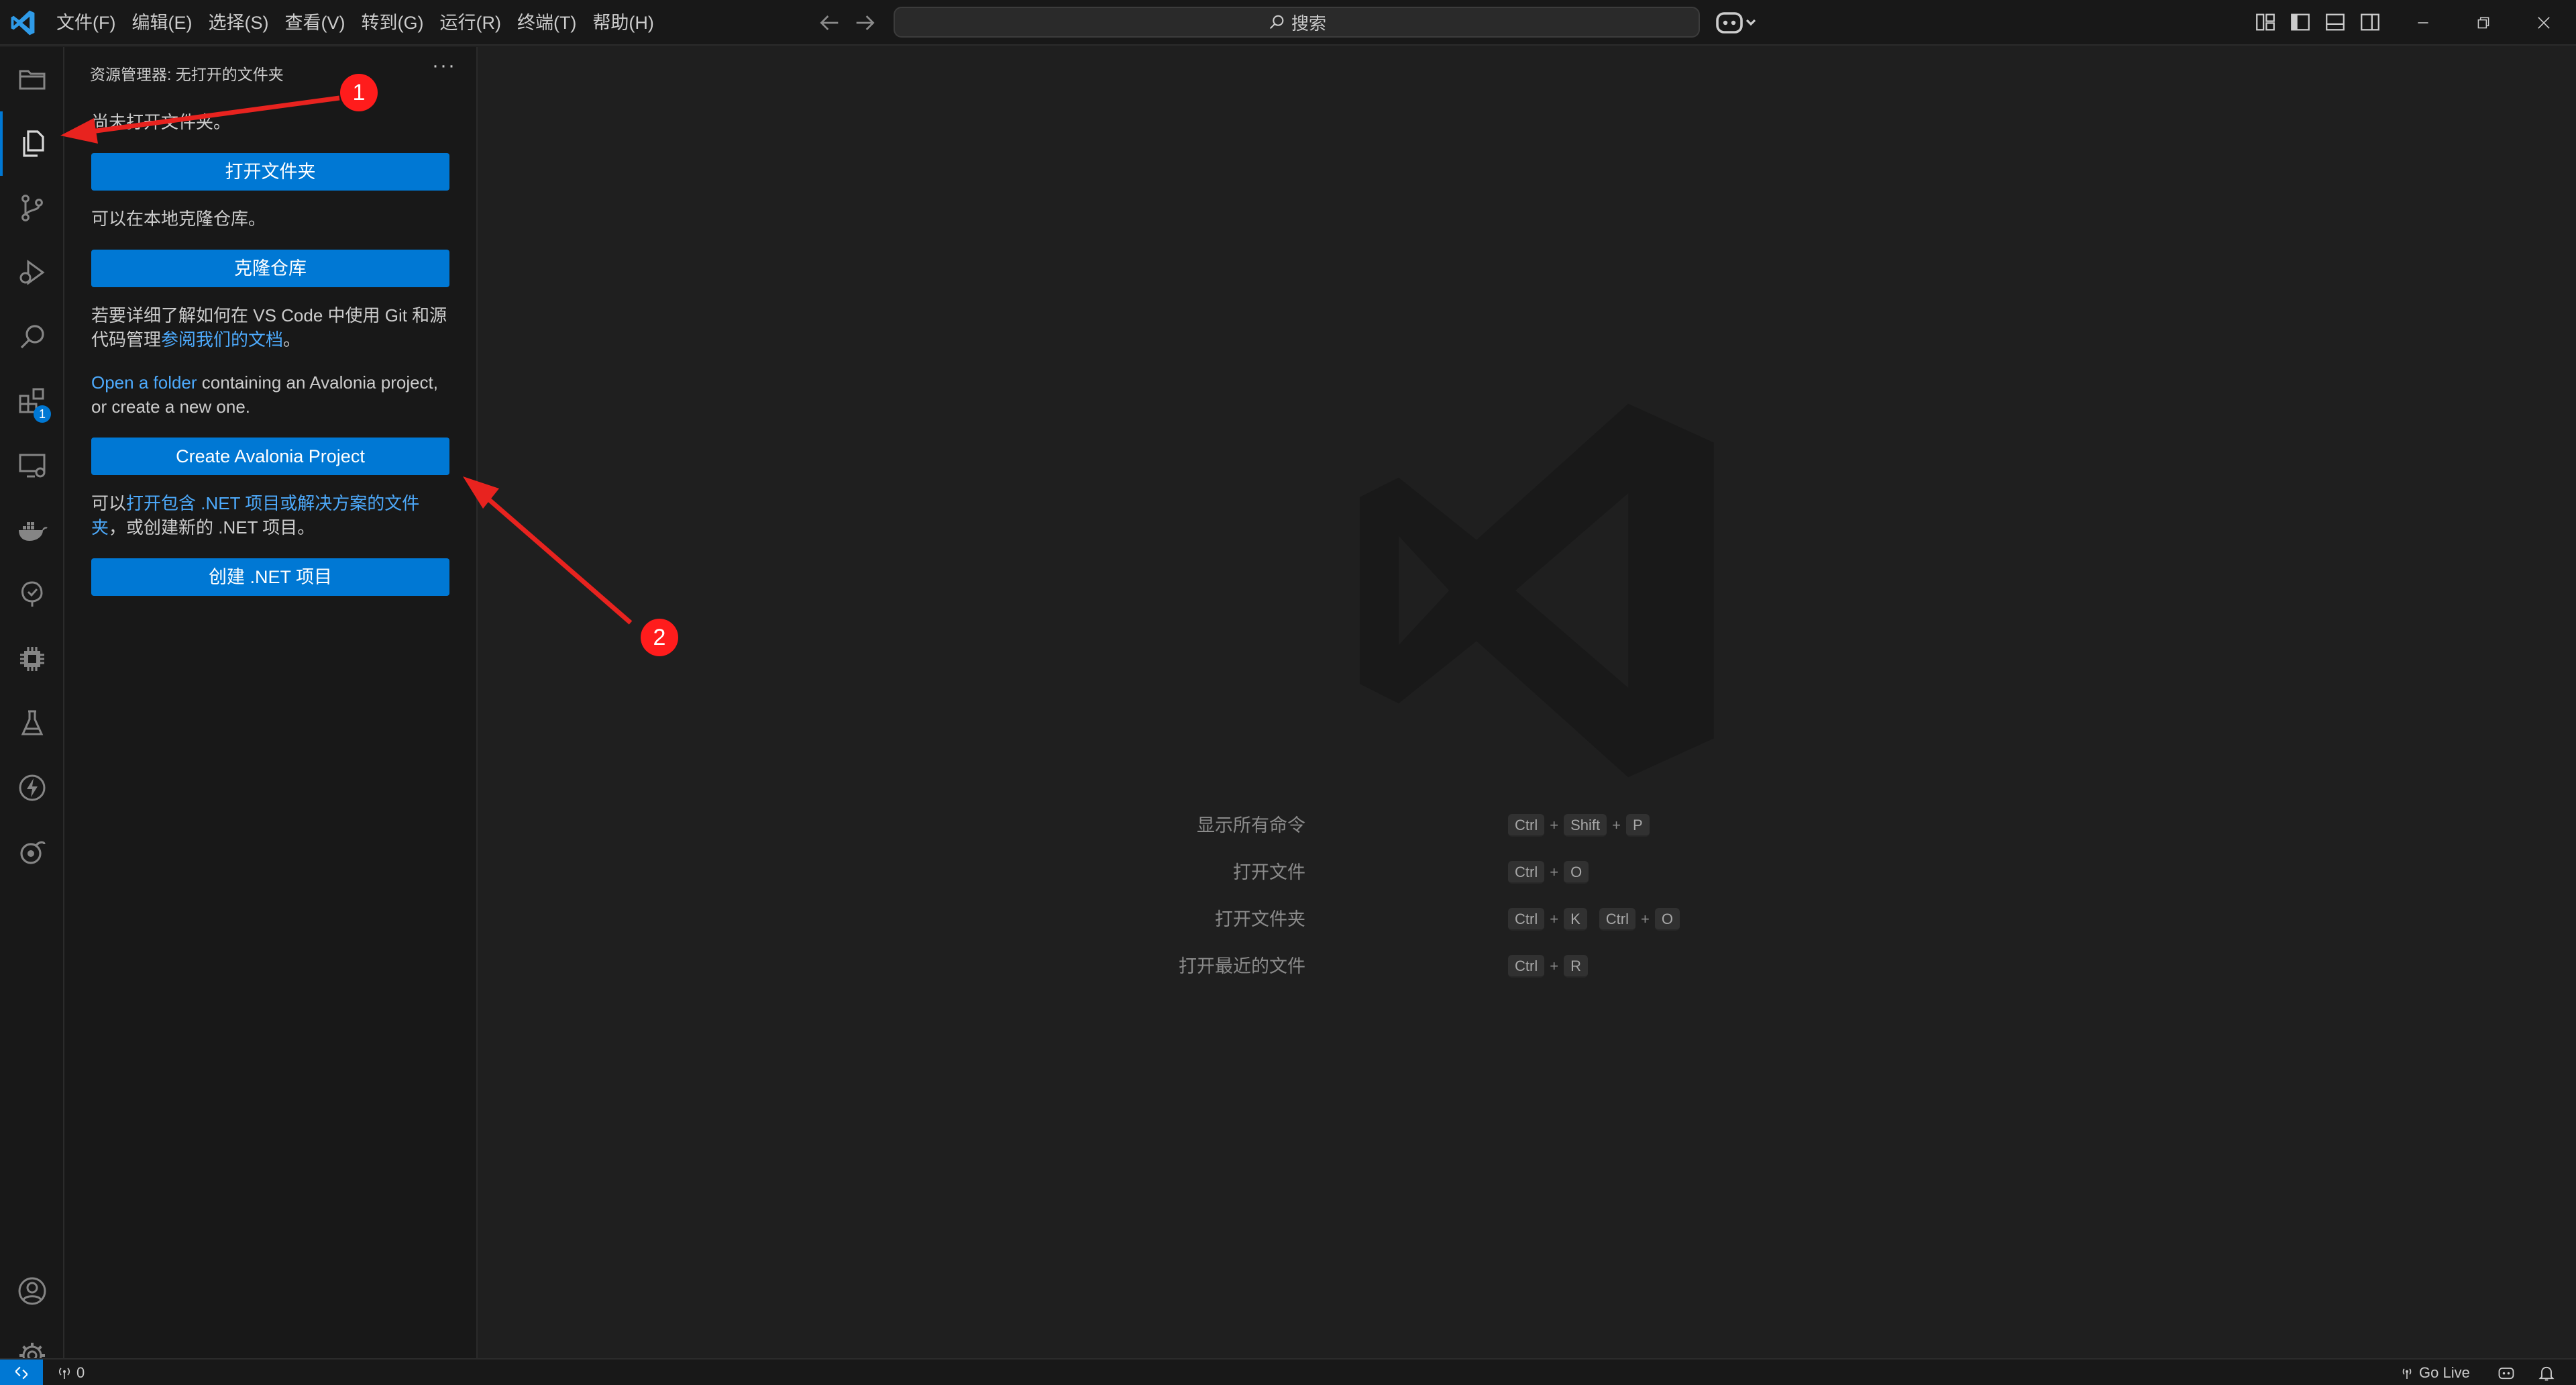 The image size is (2576, 1385). What do you see at coordinates (1637, 825) in the screenshot?
I see `key-cap: P` at bounding box center [1637, 825].